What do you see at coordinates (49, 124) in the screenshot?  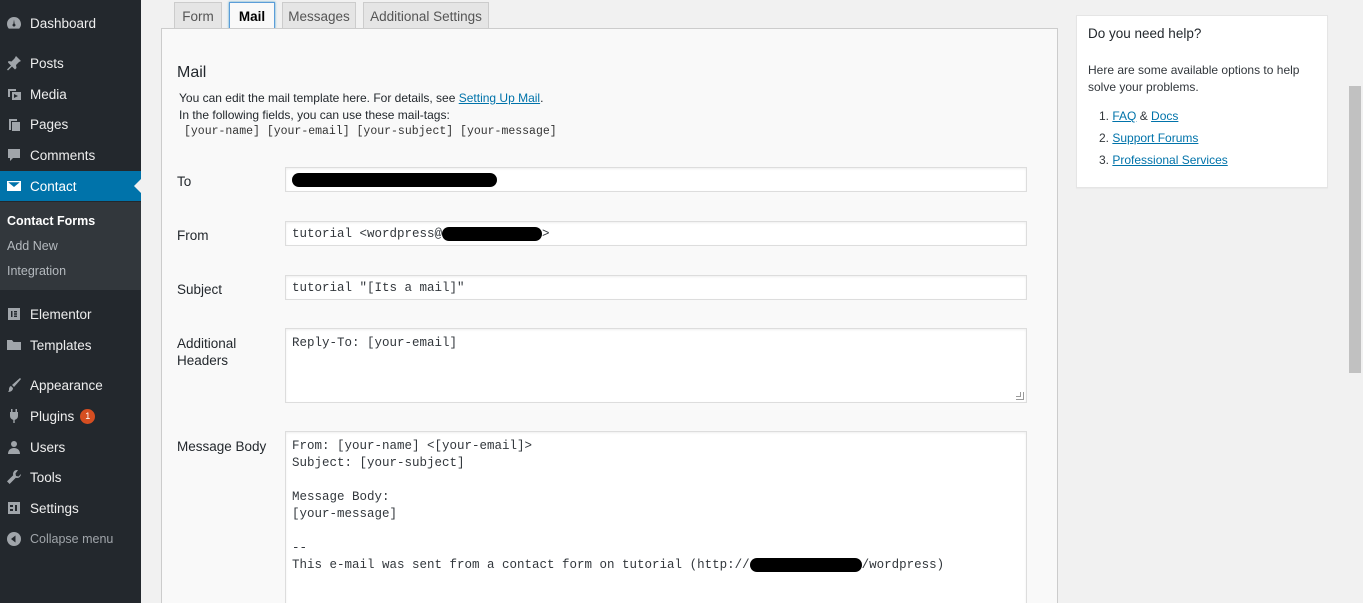 I see `menu-label: Pages` at bounding box center [49, 124].